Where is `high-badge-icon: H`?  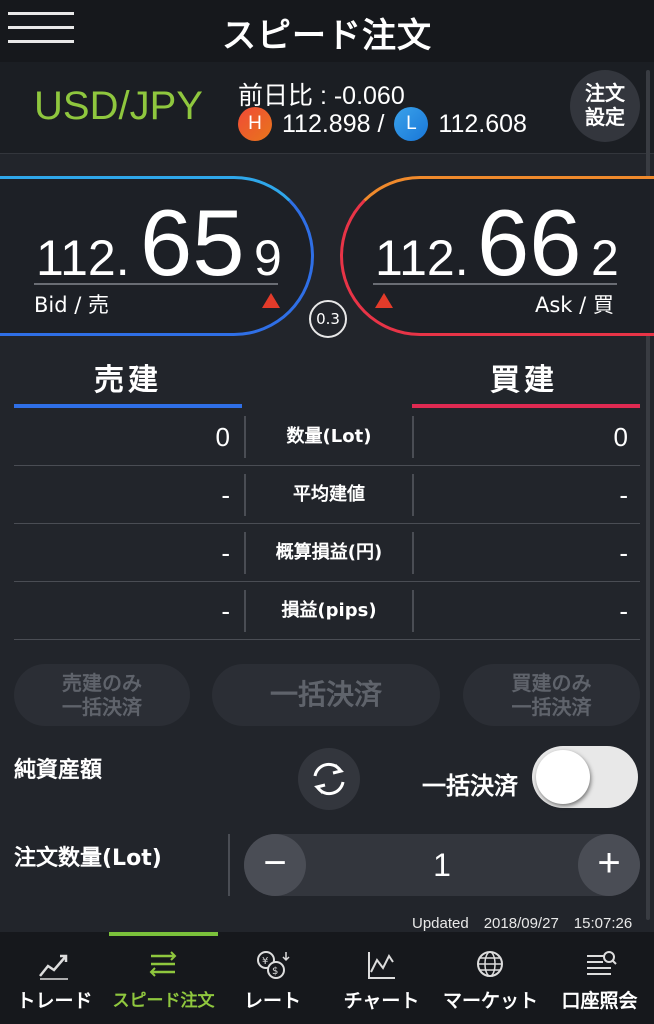 high-badge-icon: H is located at coordinates (255, 124).